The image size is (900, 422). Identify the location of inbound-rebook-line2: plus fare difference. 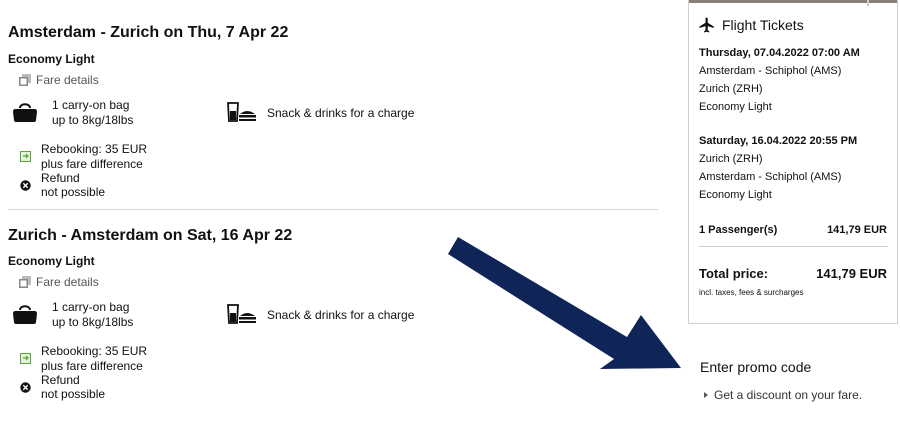
(92, 366).